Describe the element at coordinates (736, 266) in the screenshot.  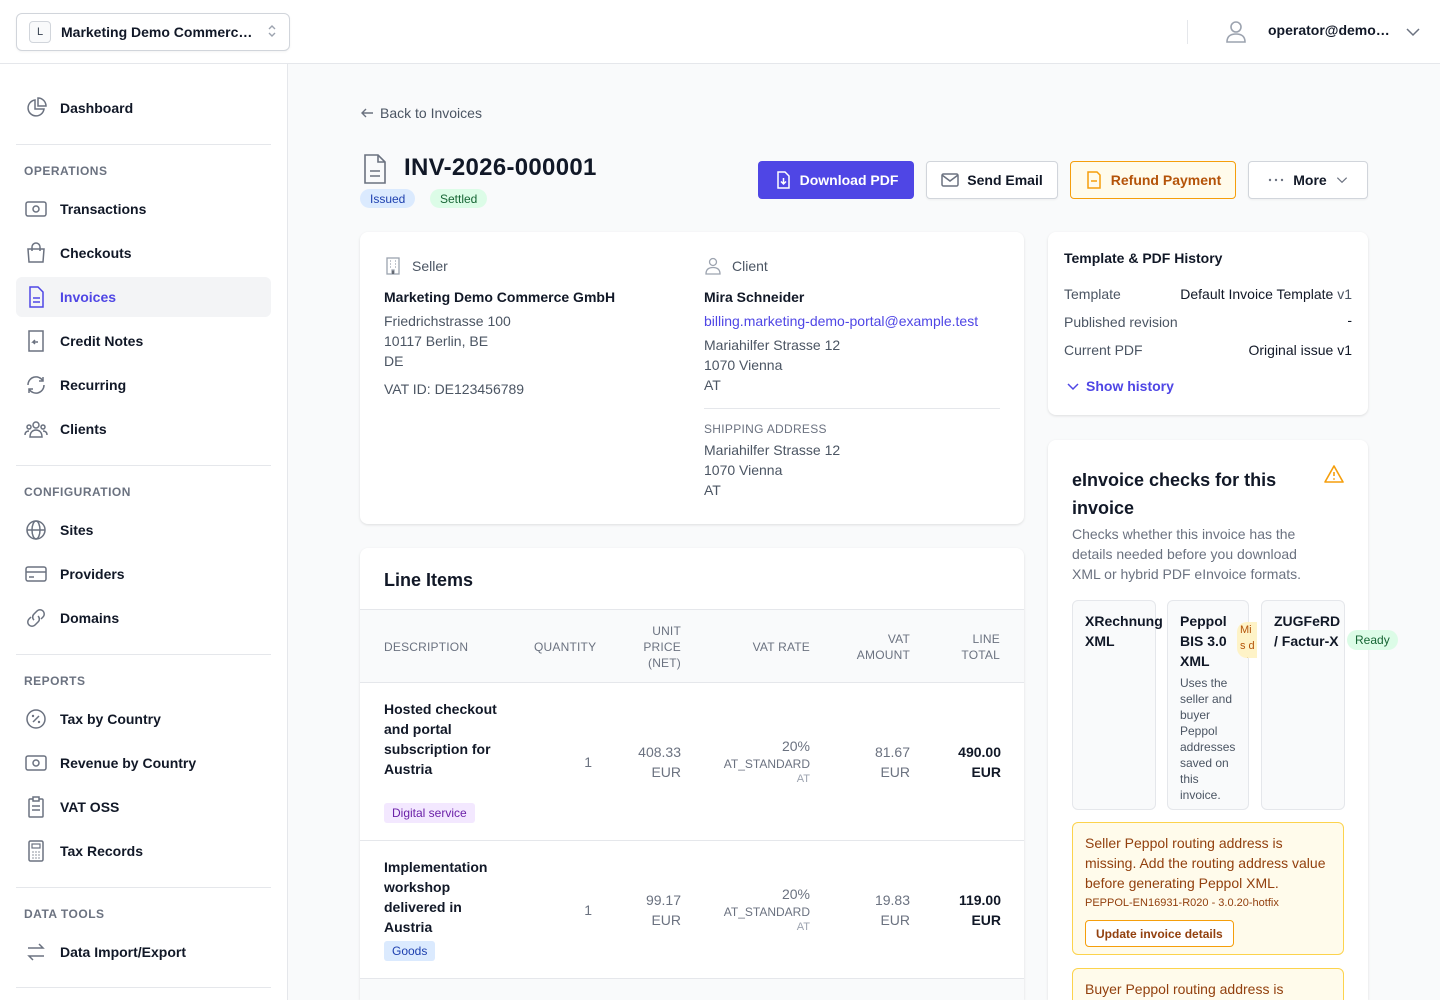
I see `client-heading: Client` at that location.